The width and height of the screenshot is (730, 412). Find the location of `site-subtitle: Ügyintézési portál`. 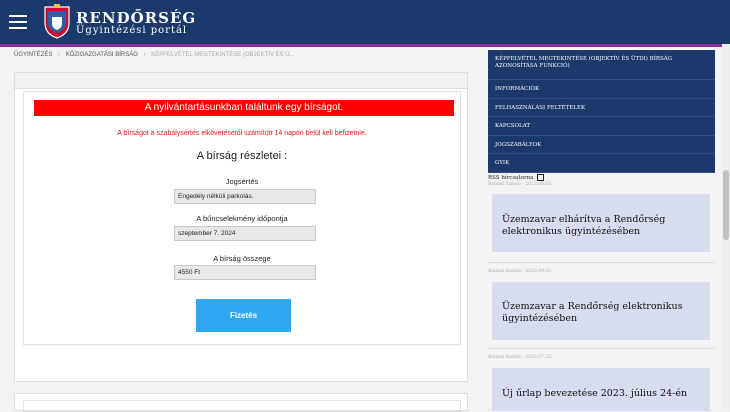

site-subtitle: Ügyintézési portál is located at coordinates (132, 30).